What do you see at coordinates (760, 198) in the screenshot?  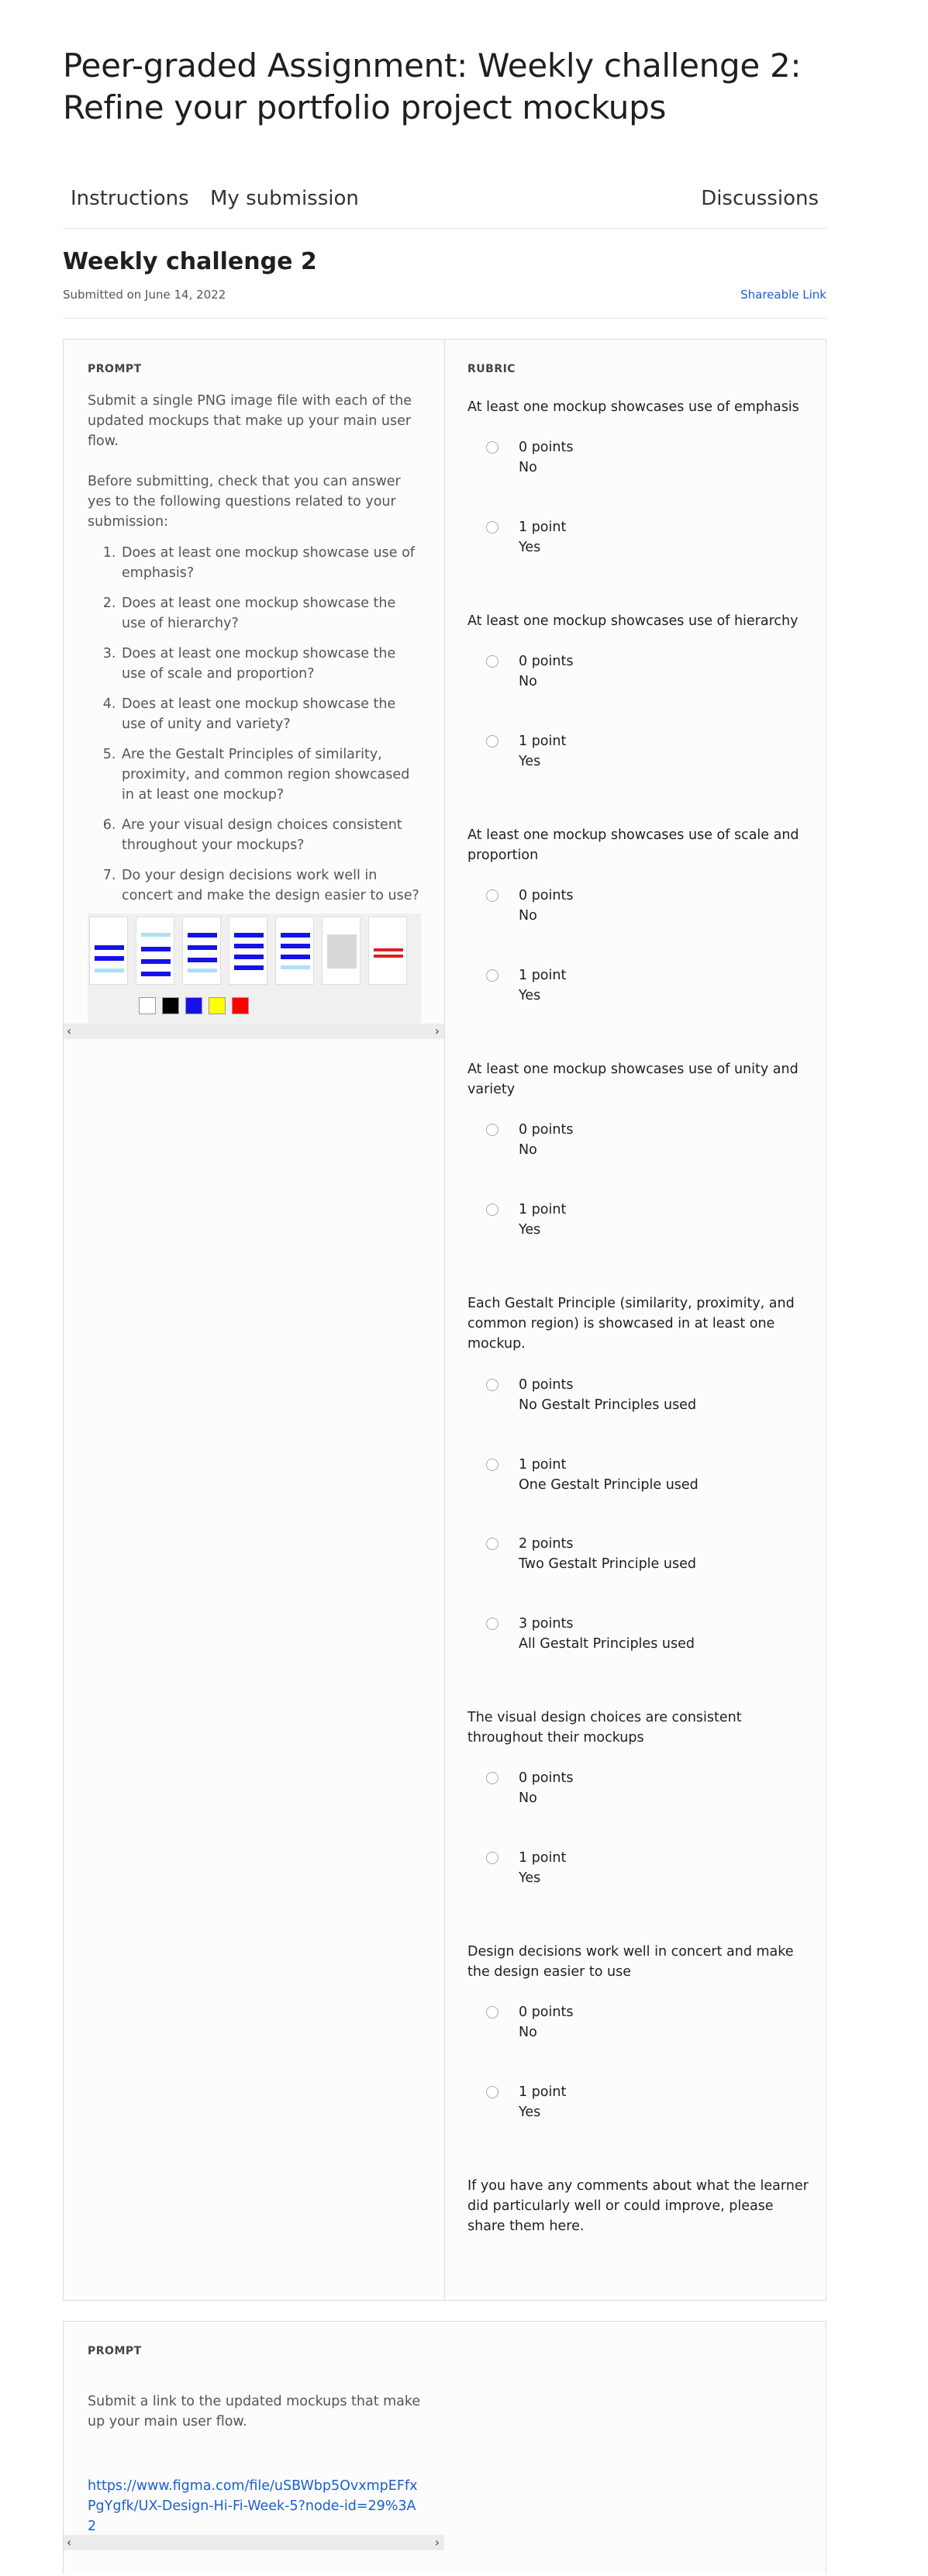 I see `tab-discussions: Discussions` at bounding box center [760, 198].